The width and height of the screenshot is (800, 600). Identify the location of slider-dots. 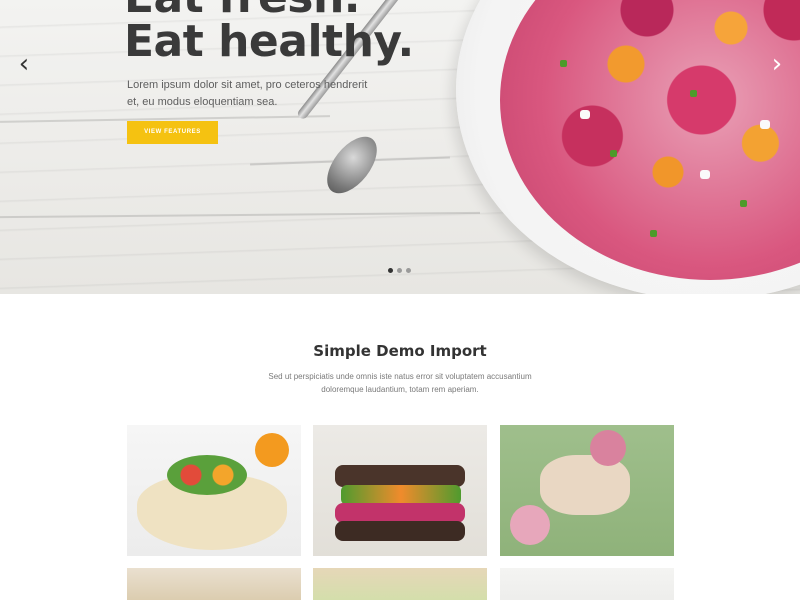
(399, 270).